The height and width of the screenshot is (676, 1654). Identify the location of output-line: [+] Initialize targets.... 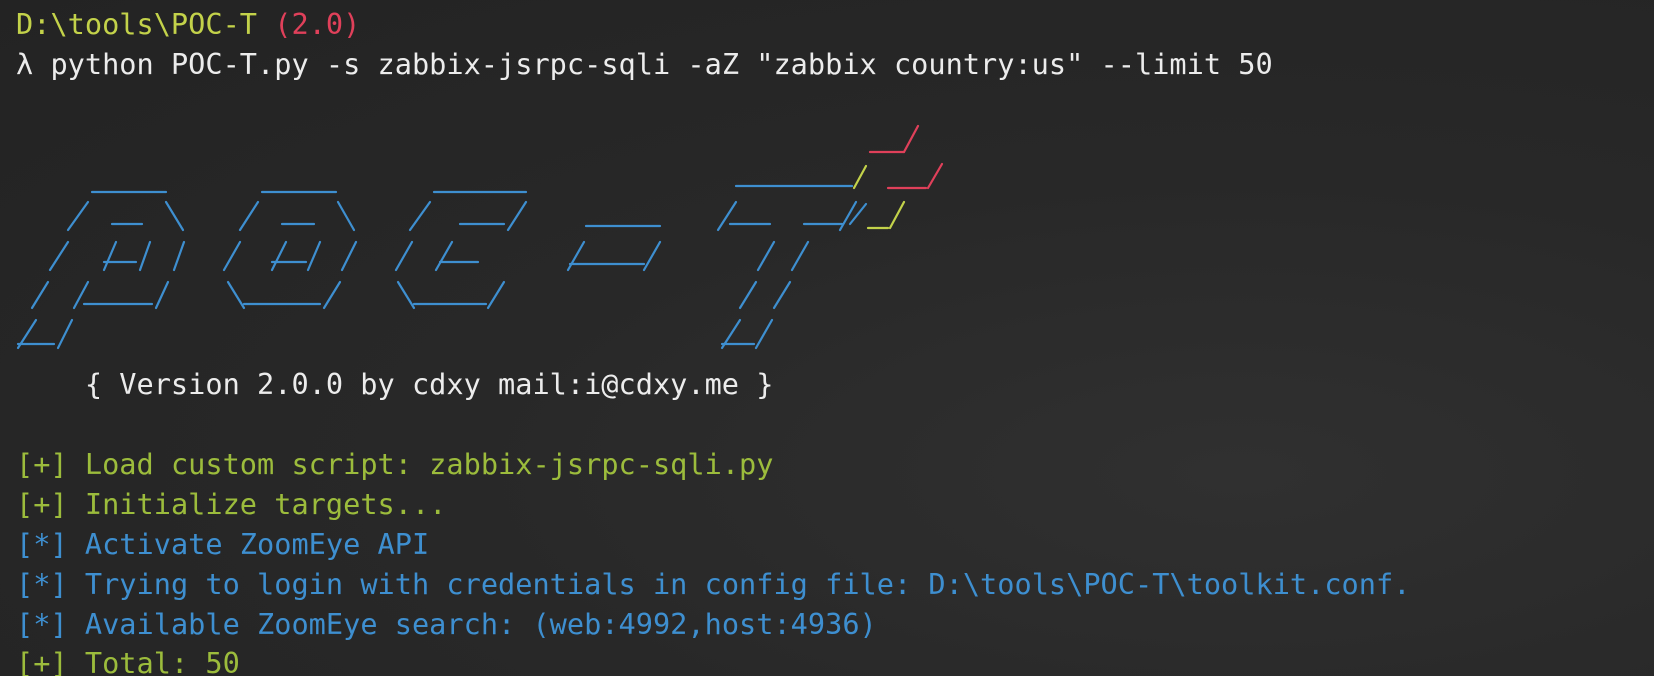
(231, 504).